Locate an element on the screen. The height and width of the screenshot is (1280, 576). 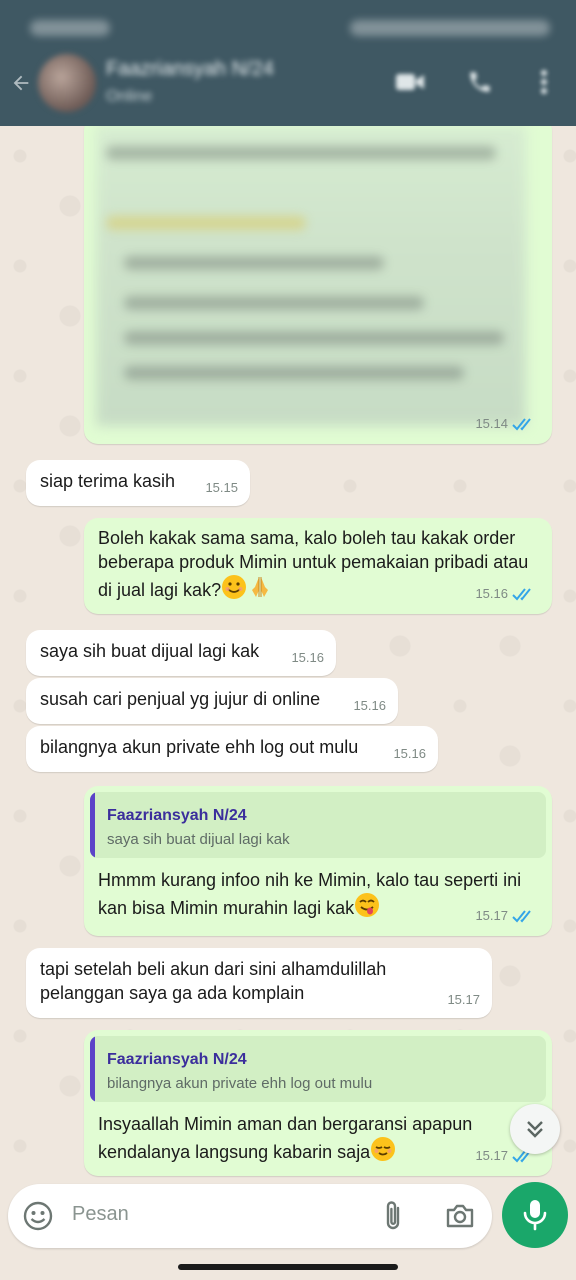
yum-face-emoji is located at coordinates (367, 908).